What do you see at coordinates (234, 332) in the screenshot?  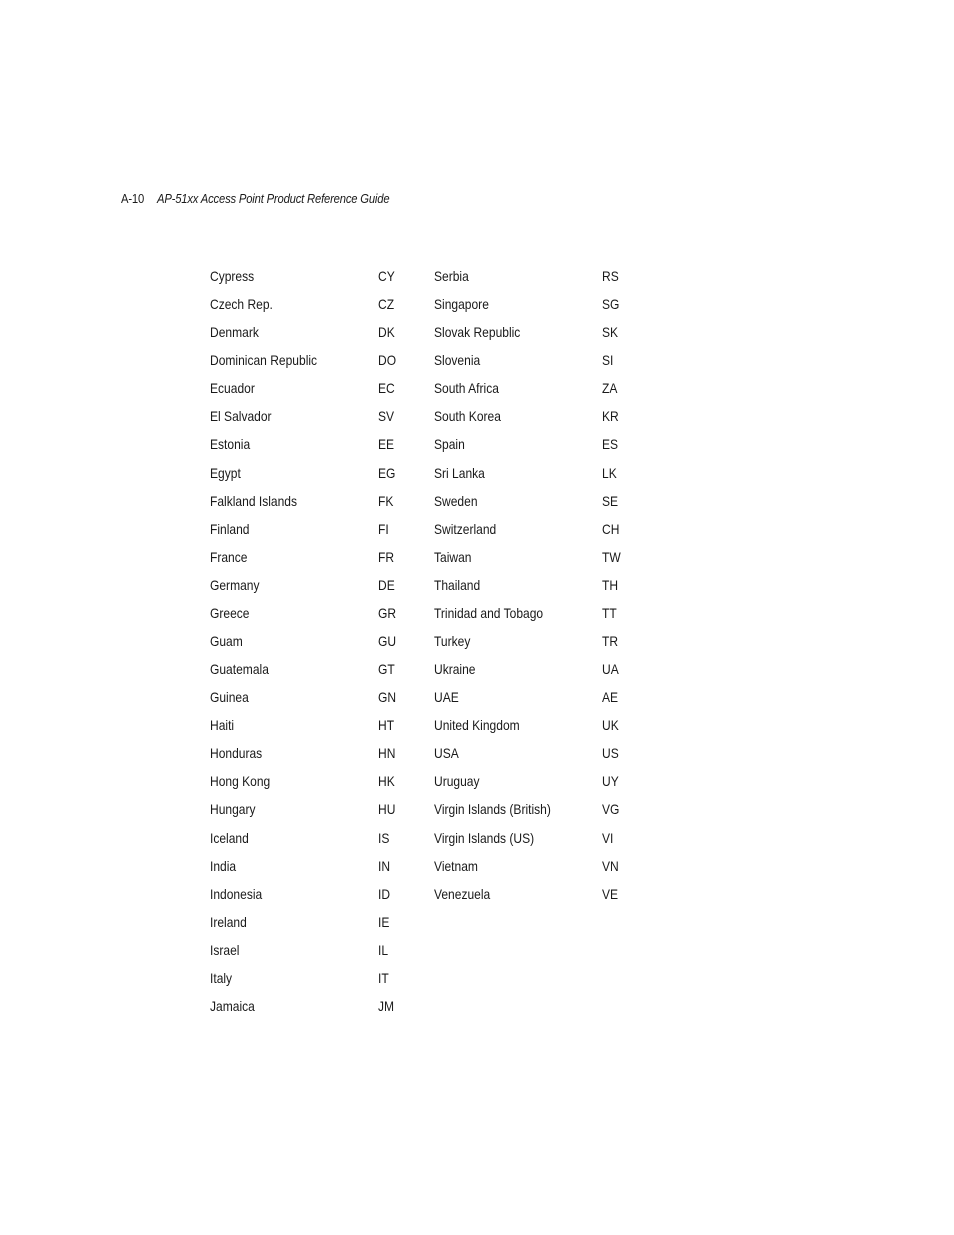 I see `country-name: Denmark` at bounding box center [234, 332].